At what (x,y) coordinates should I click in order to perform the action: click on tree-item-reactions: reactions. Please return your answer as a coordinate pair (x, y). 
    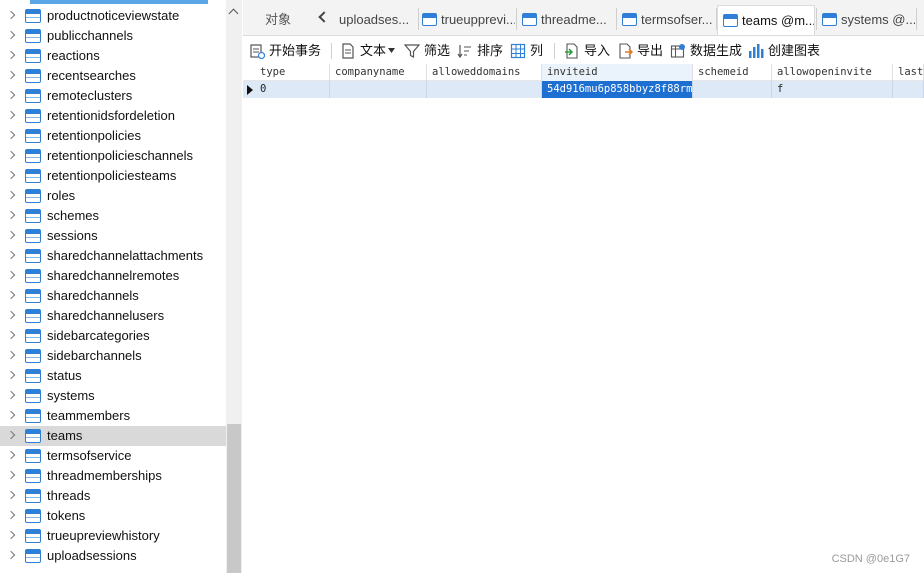
    Looking at the image, I should click on (113, 56).